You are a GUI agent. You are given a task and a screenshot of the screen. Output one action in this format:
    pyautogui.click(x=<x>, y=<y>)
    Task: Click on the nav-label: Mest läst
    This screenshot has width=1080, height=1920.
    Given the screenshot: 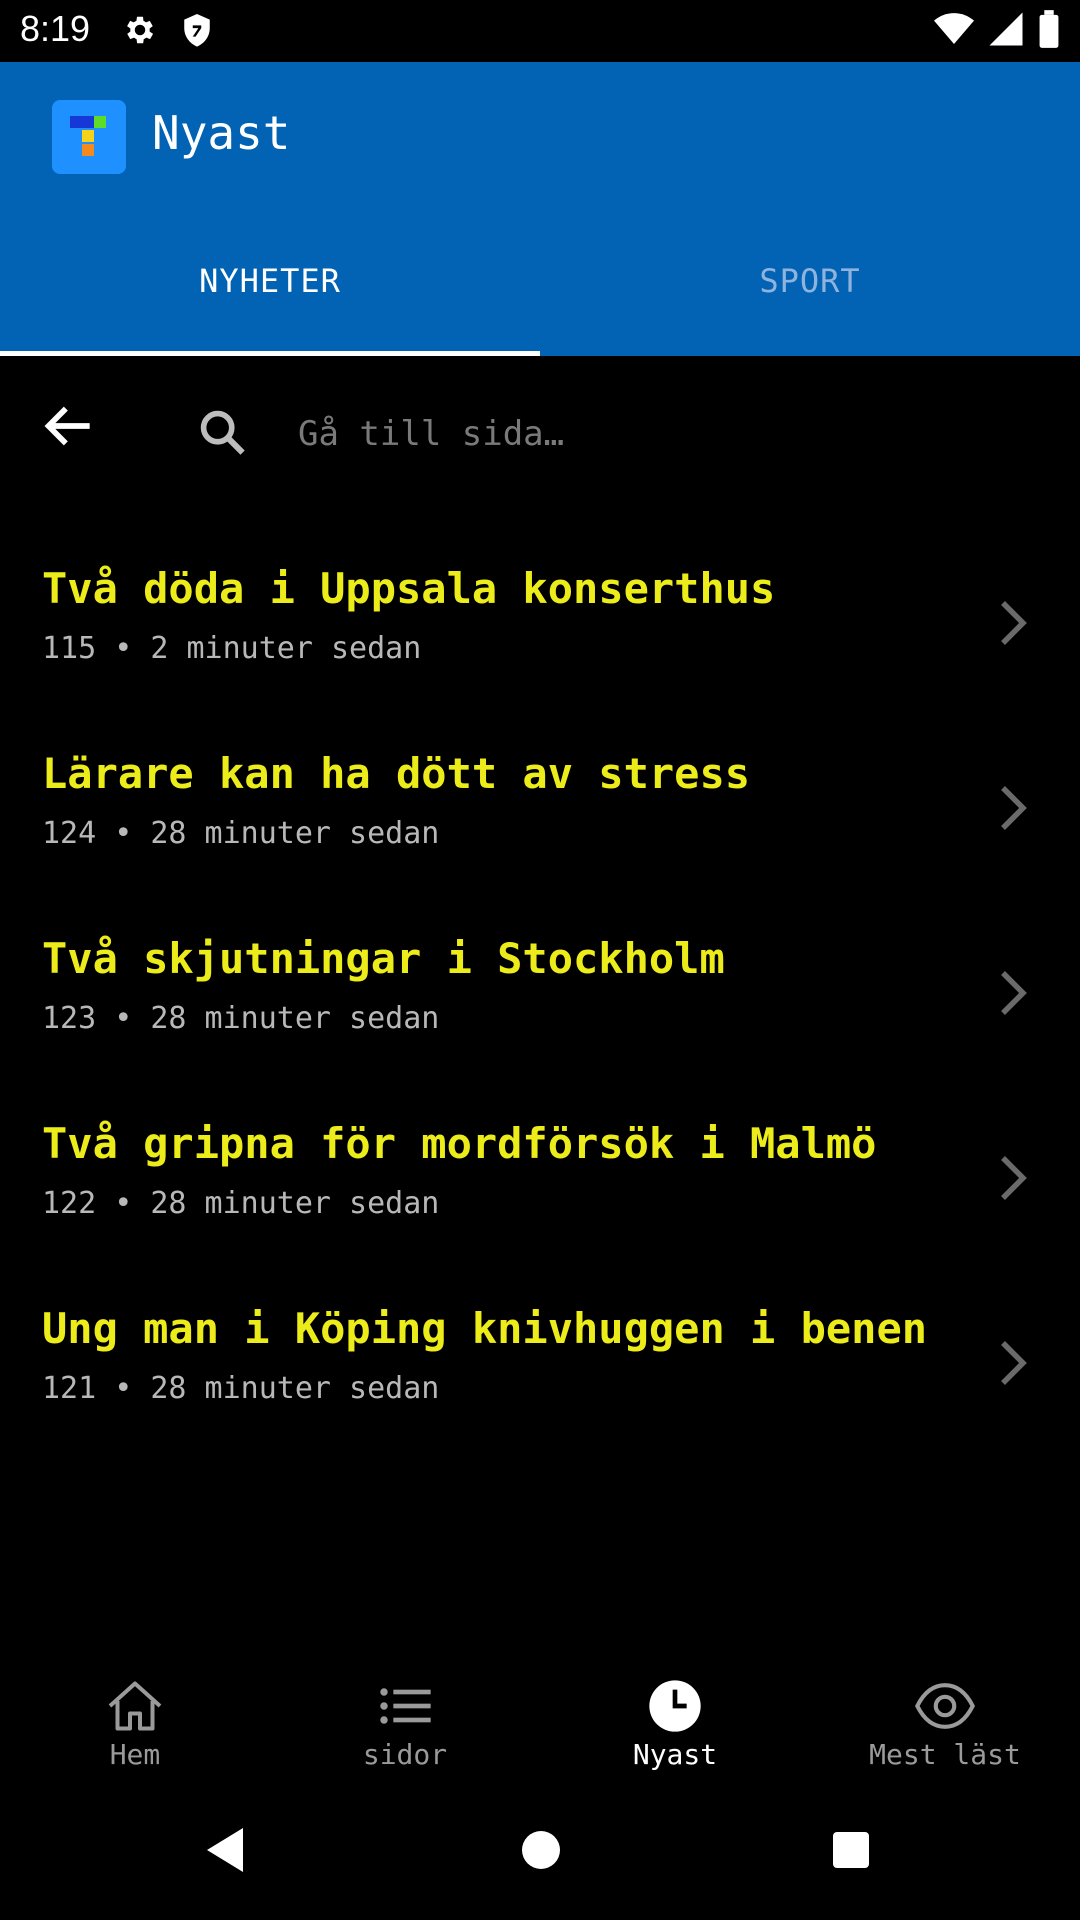 What is the action you would take?
    pyautogui.click(x=945, y=1754)
    